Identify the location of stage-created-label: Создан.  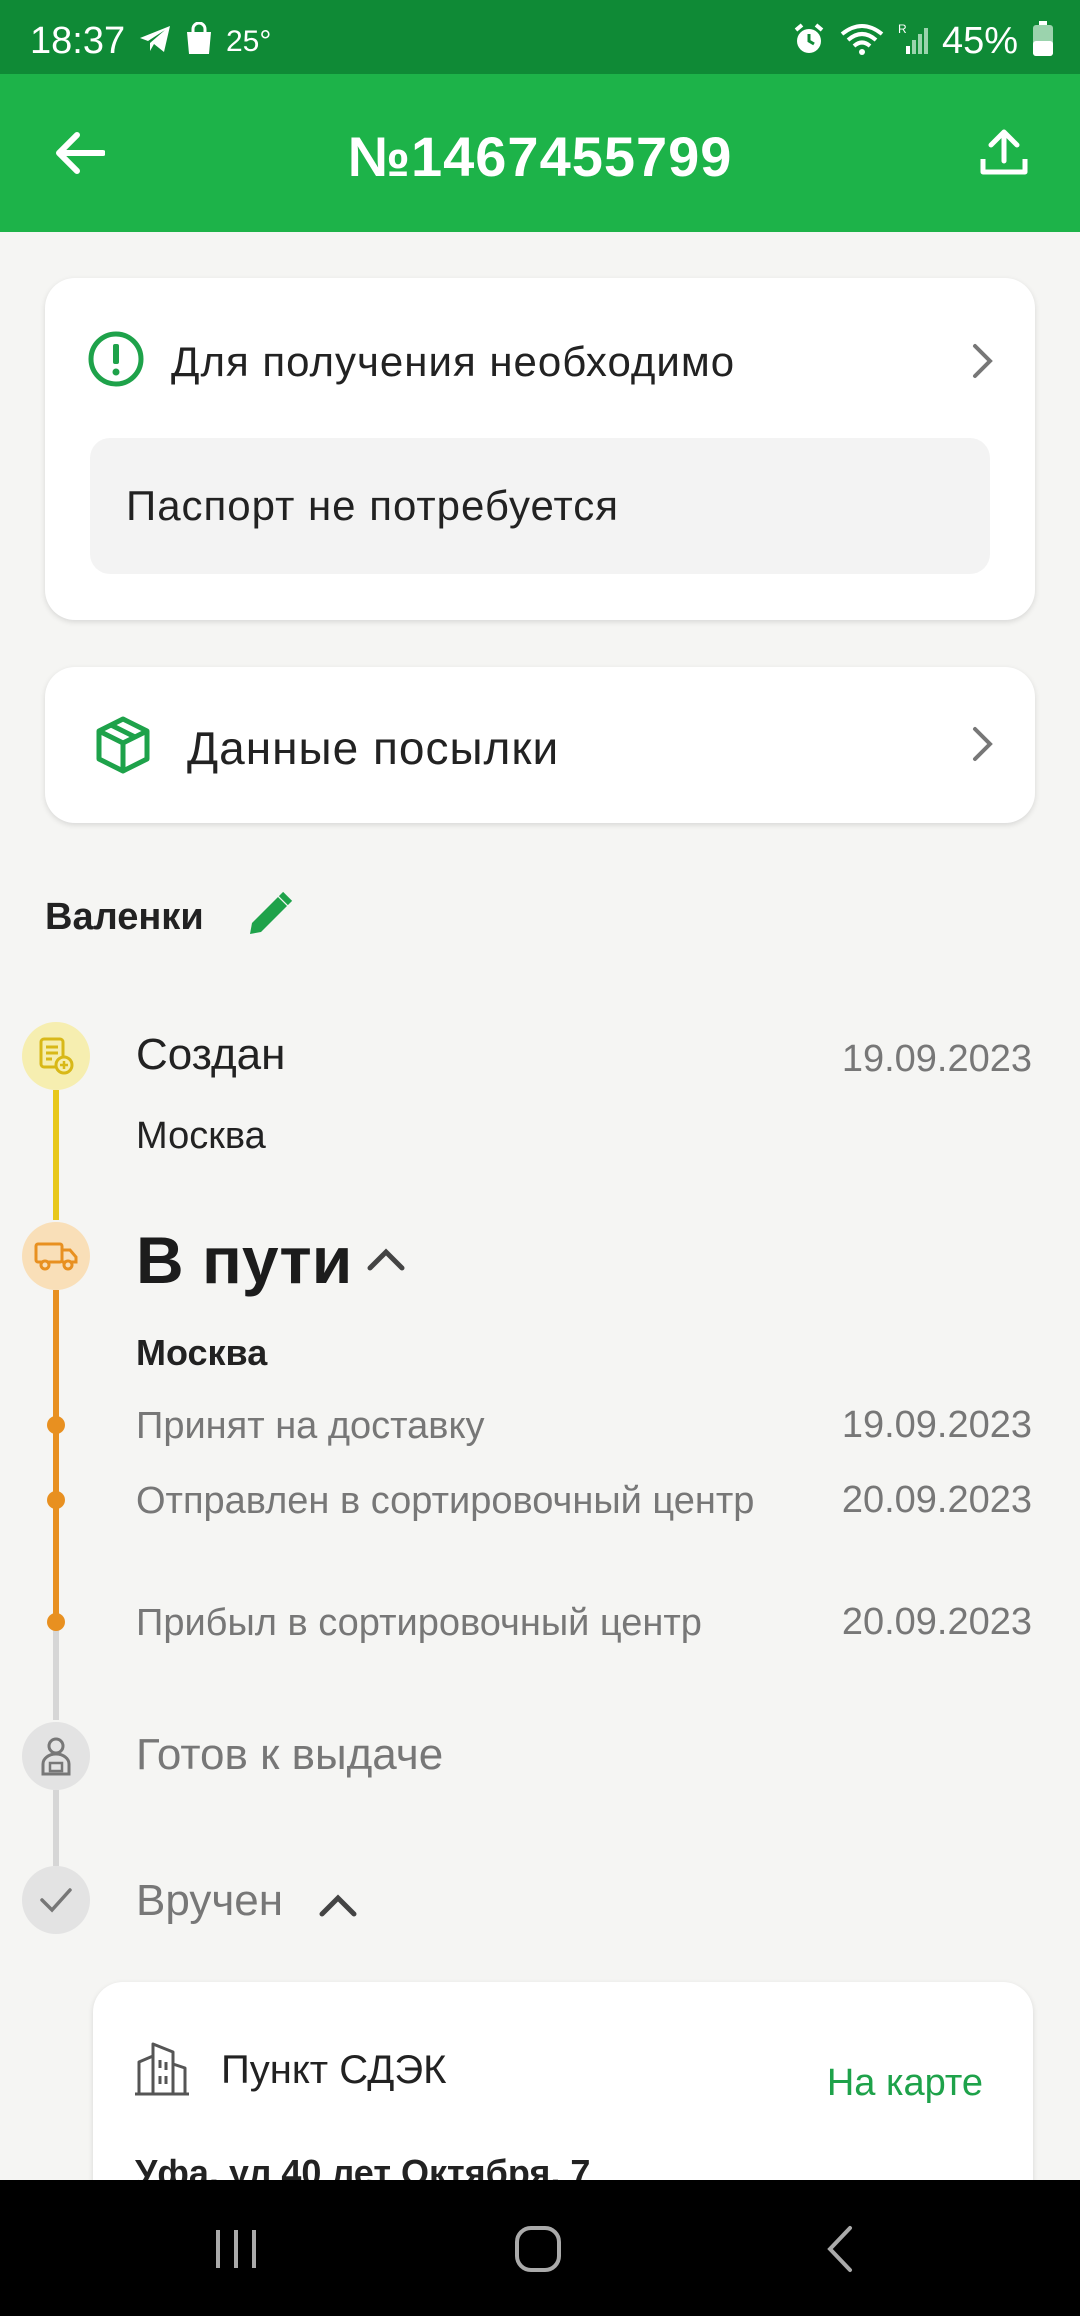
(211, 1054).